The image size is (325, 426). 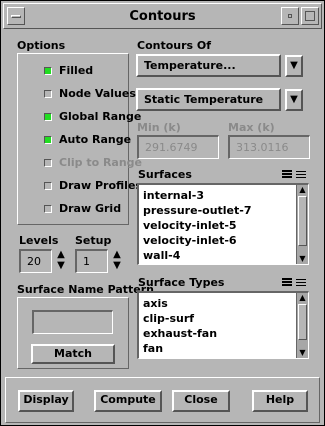 What do you see at coordinates (86, 289) in the screenshot?
I see `pattern-header: Surface Name Pattern` at bounding box center [86, 289].